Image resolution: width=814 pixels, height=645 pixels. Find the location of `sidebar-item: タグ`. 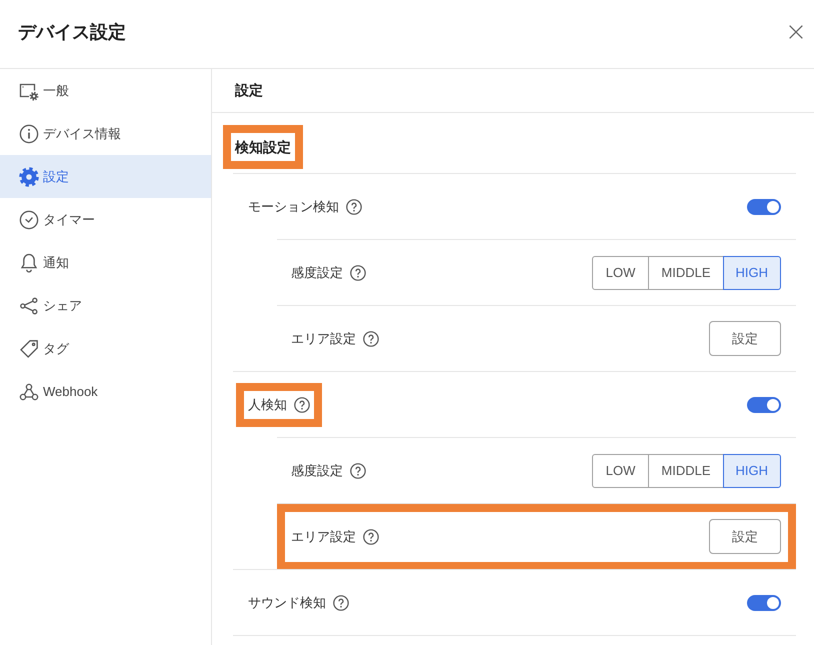

sidebar-item: タグ is located at coordinates (105, 348).